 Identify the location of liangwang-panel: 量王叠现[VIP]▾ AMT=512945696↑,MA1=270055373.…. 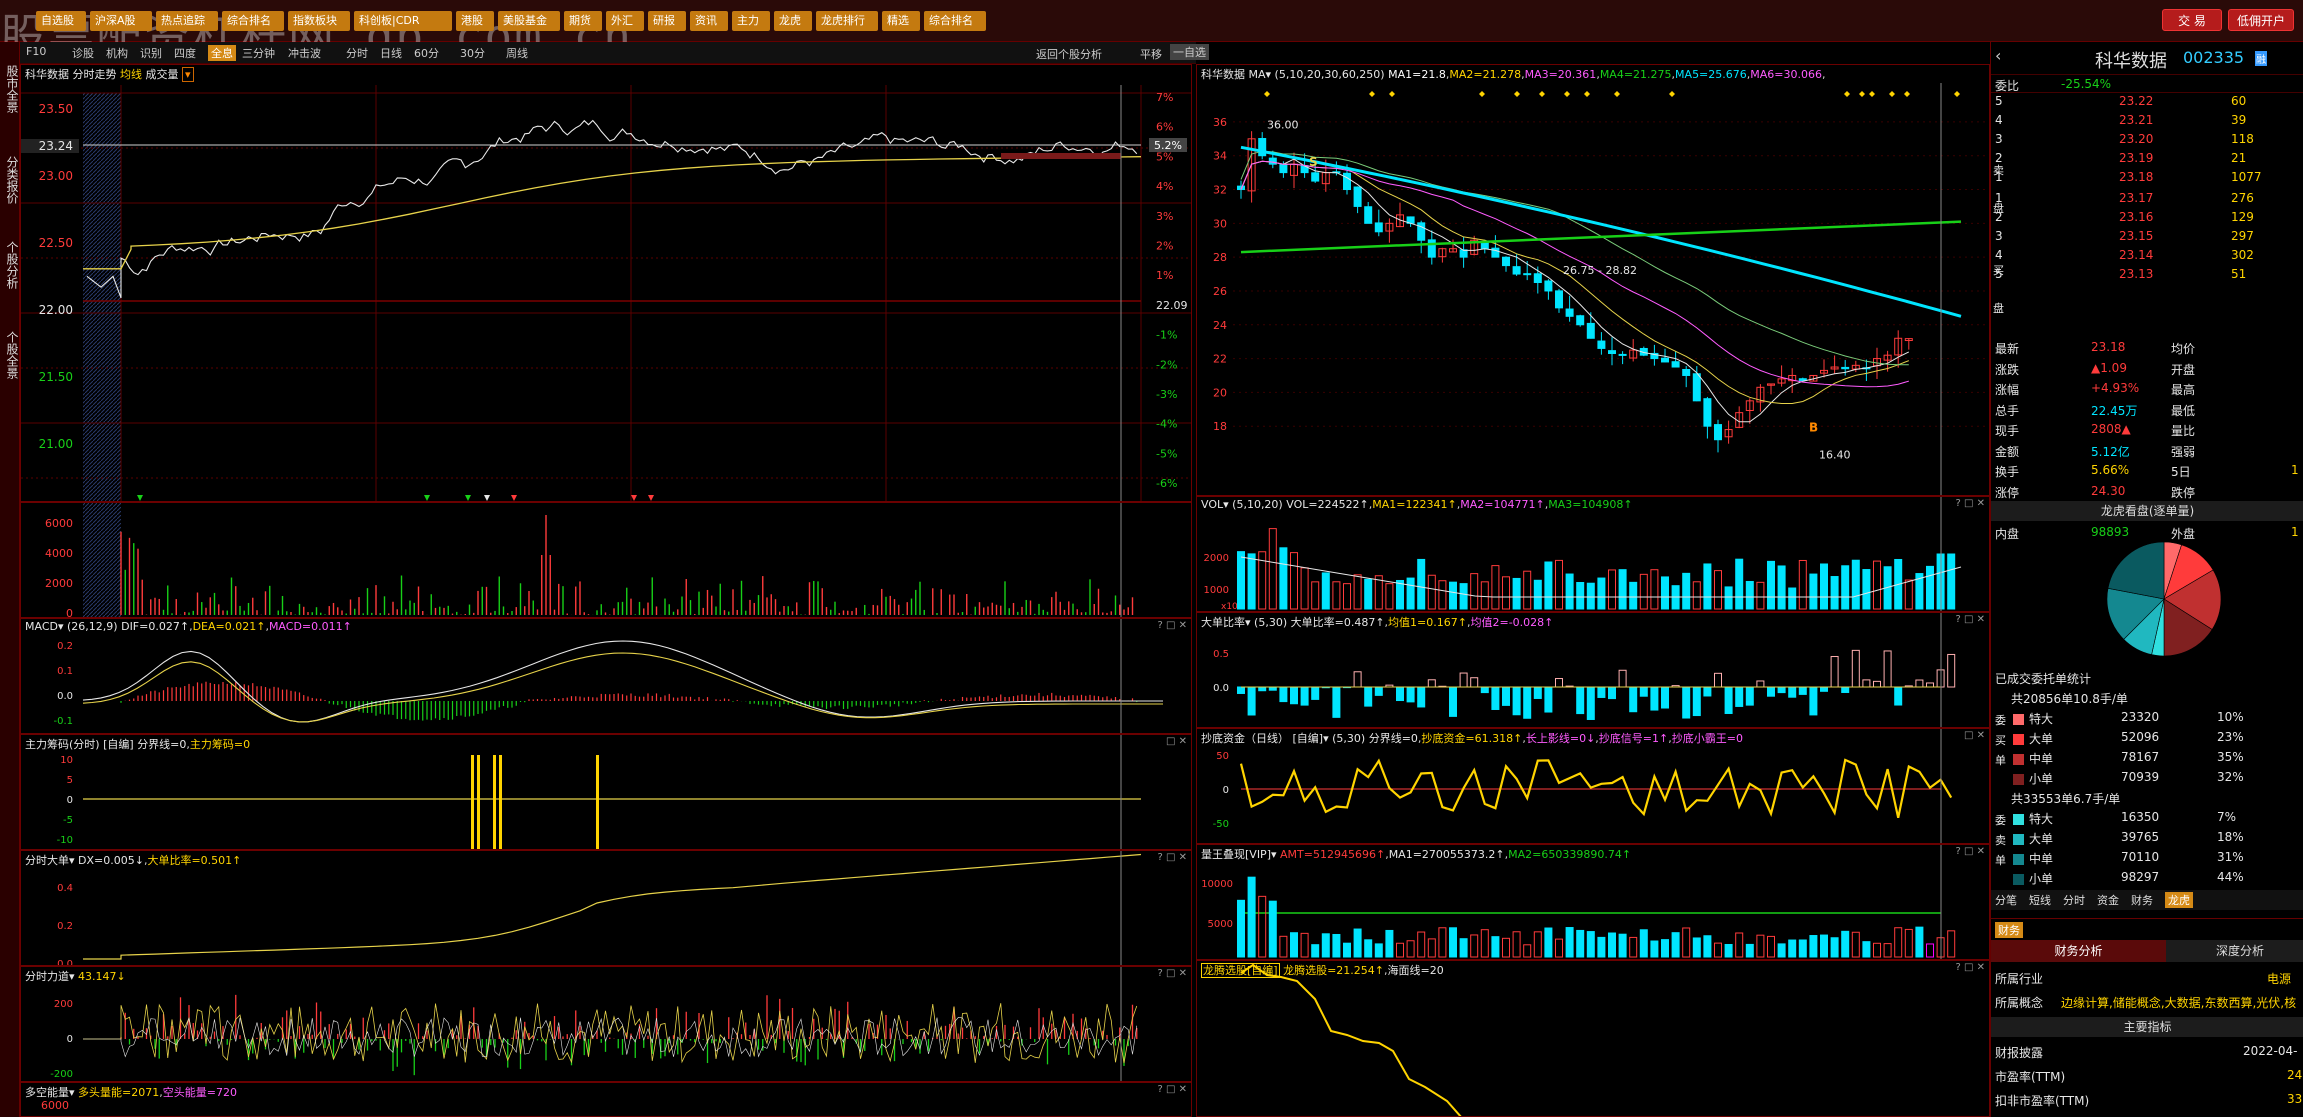
(1593, 902).